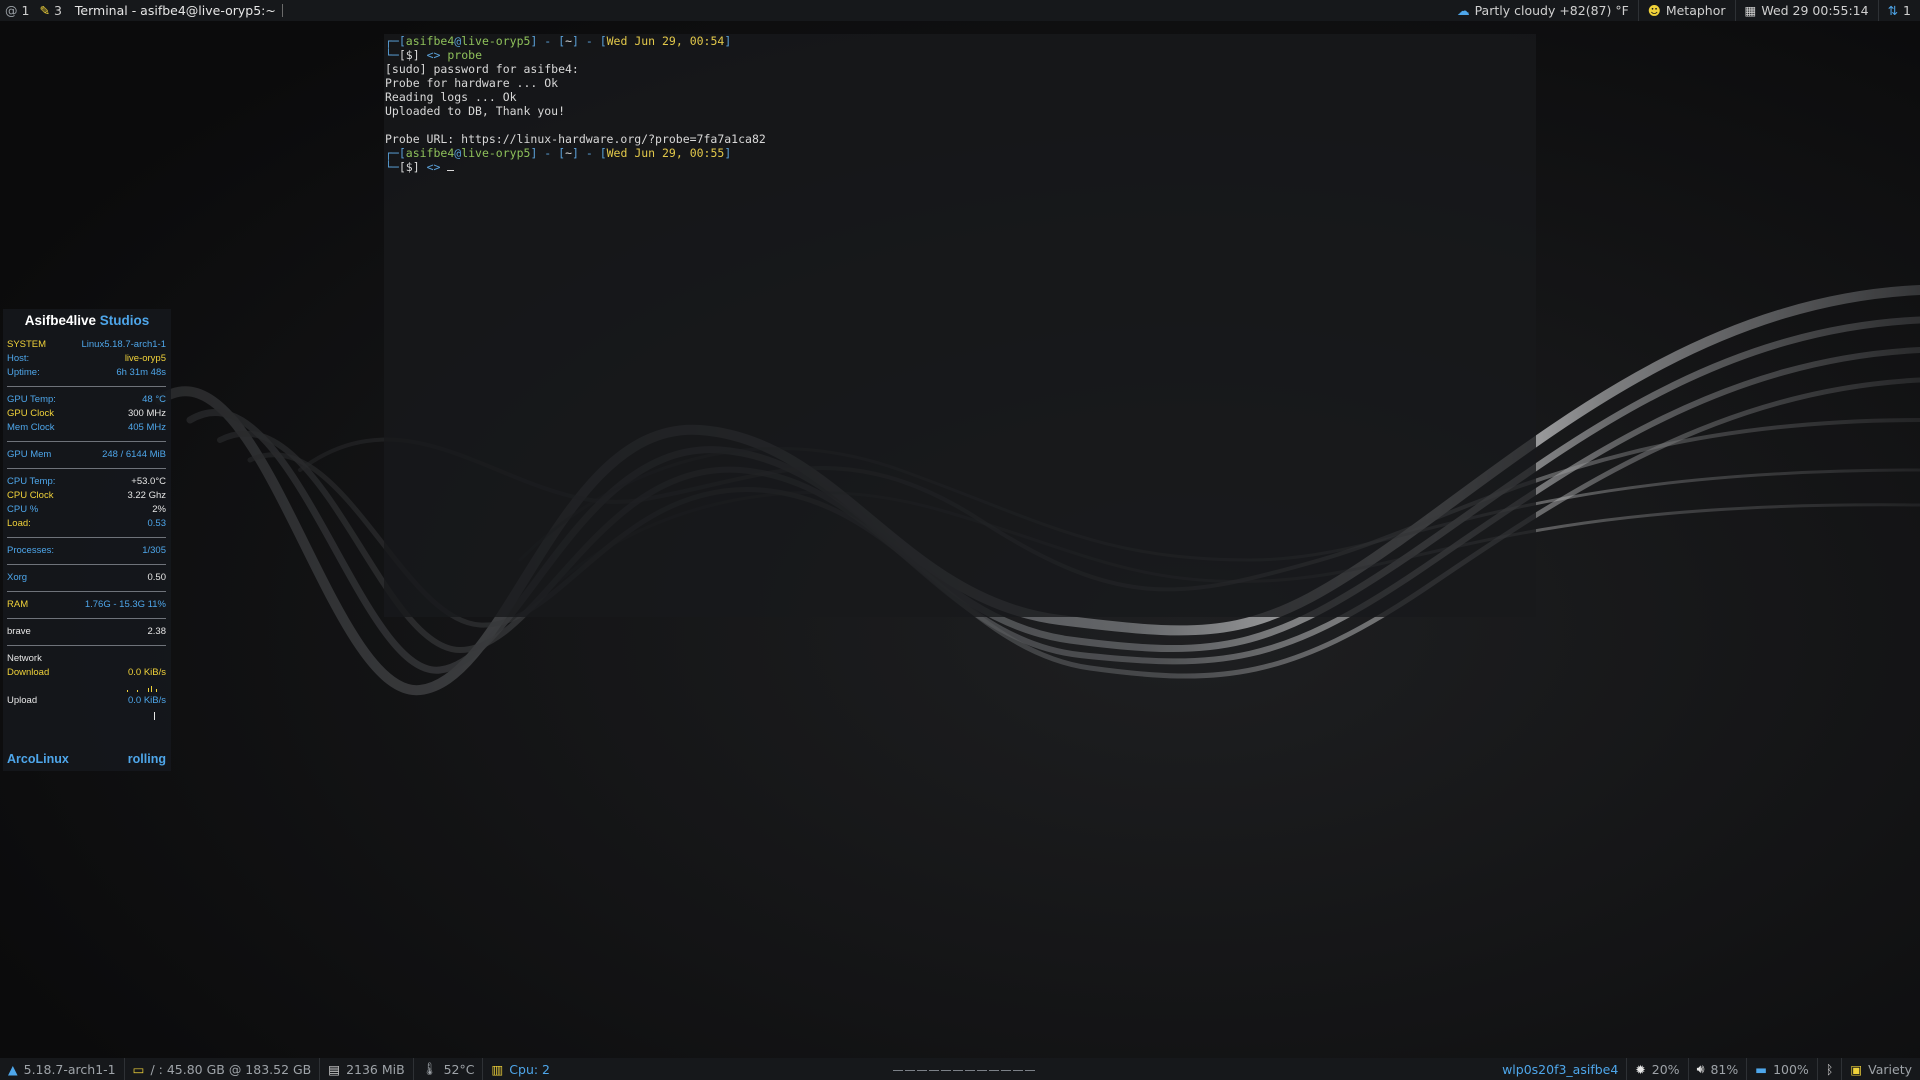 The image size is (1920, 1080). I want to click on network-widget: wlp0s20f3_asifbe4, so click(1561, 1069).